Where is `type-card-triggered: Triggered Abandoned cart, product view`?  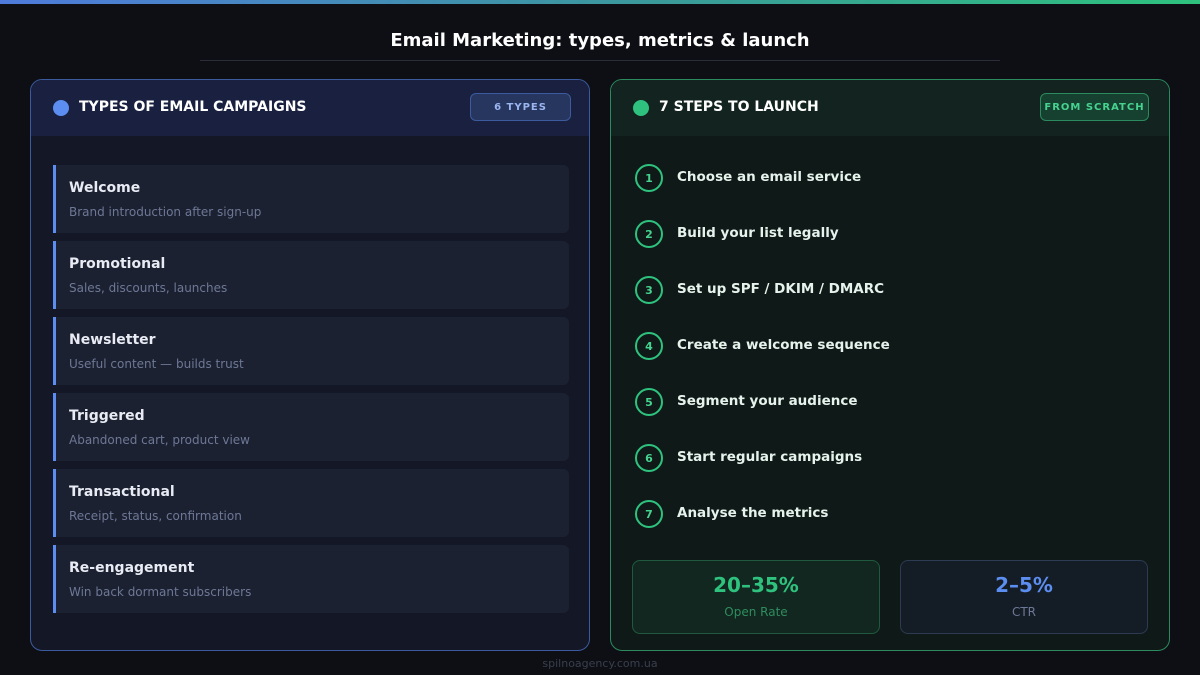
type-card-triggered: Triggered Abandoned cart, product view is located at coordinates (311, 427).